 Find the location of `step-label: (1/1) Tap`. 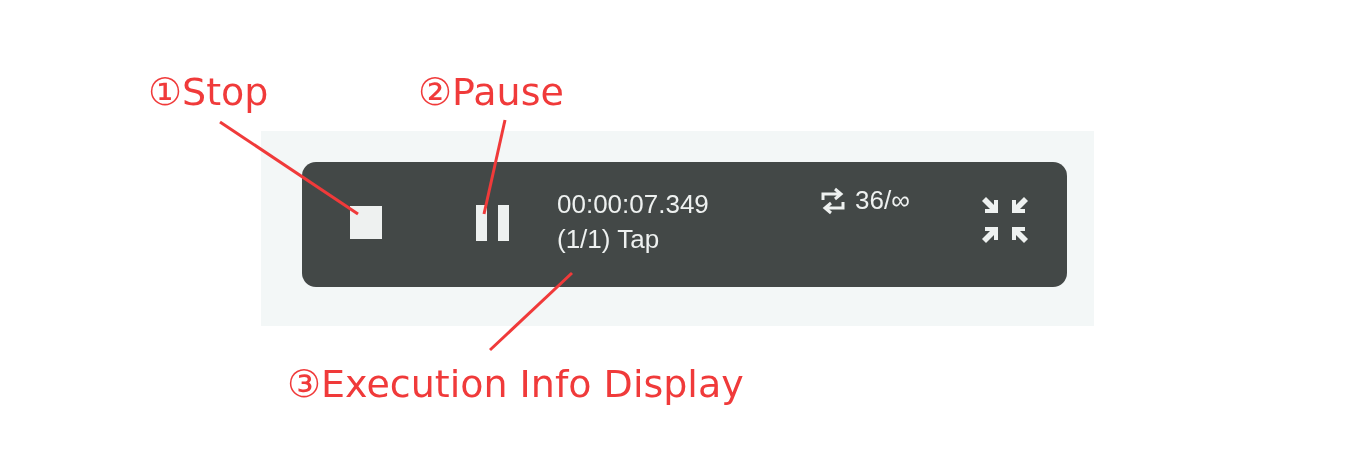

step-label: (1/1) Tap is located at coordinates (609, 239).